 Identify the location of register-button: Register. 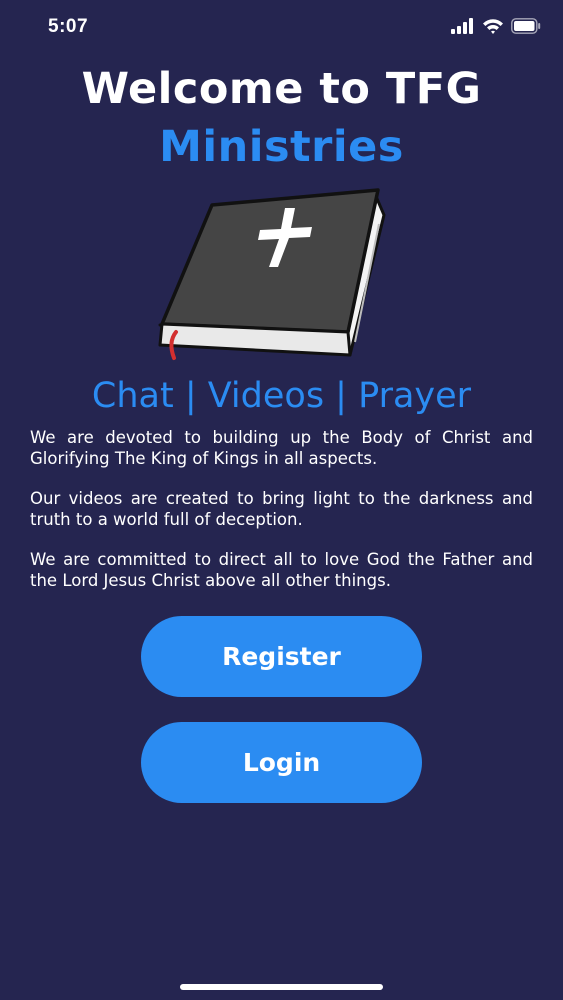
(281, 656).